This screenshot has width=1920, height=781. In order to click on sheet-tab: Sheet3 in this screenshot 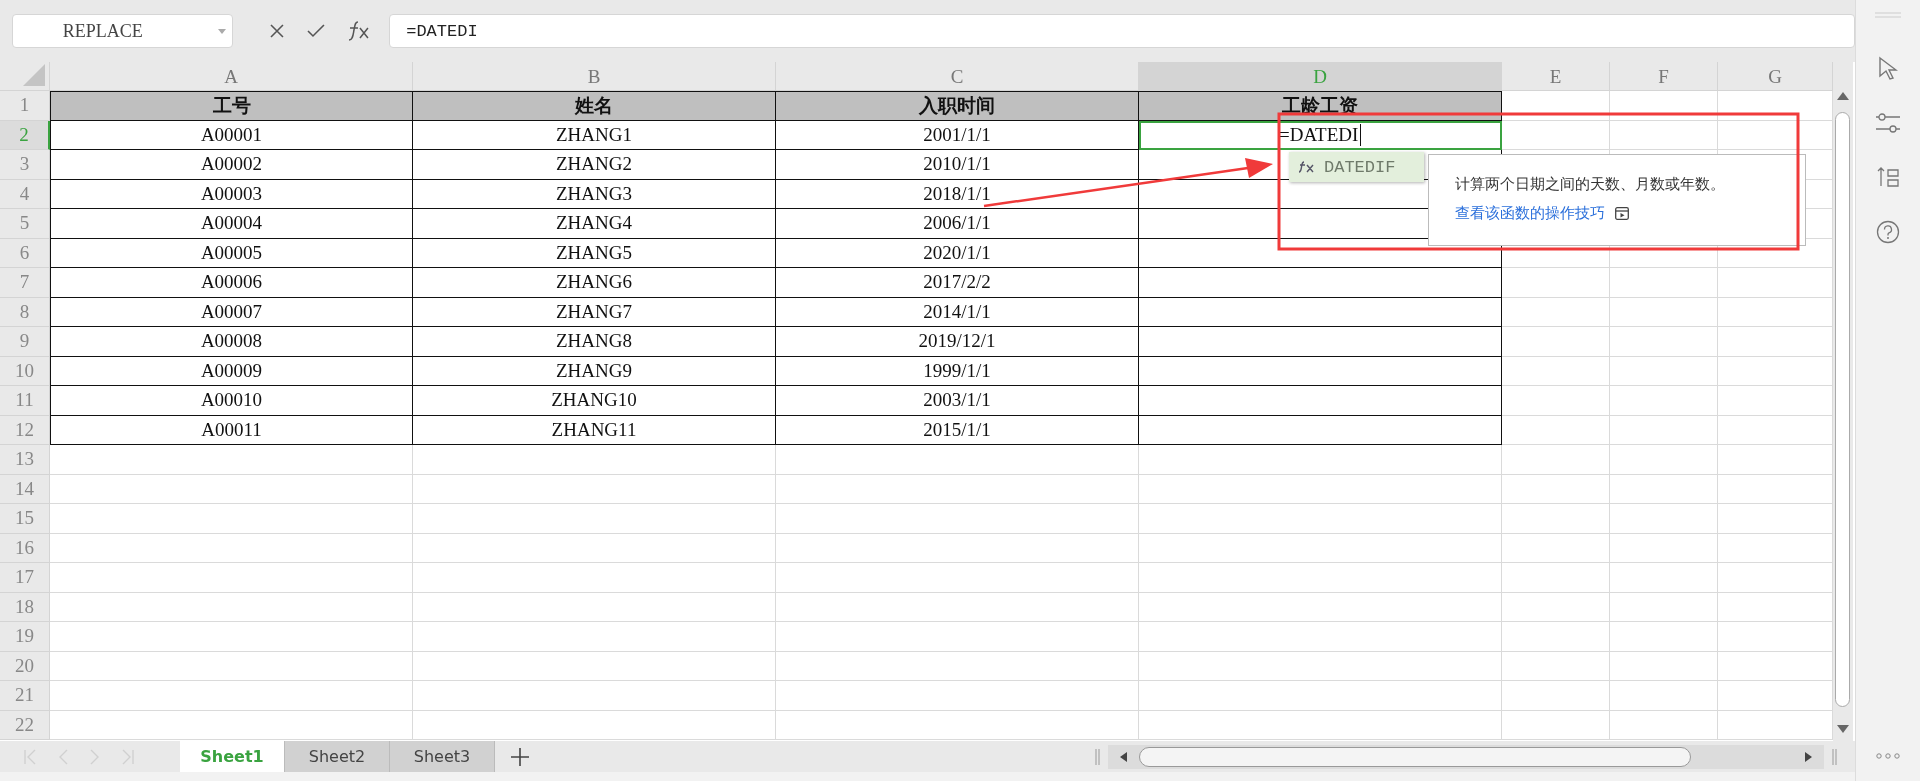, I will do `click(442, 756)`.